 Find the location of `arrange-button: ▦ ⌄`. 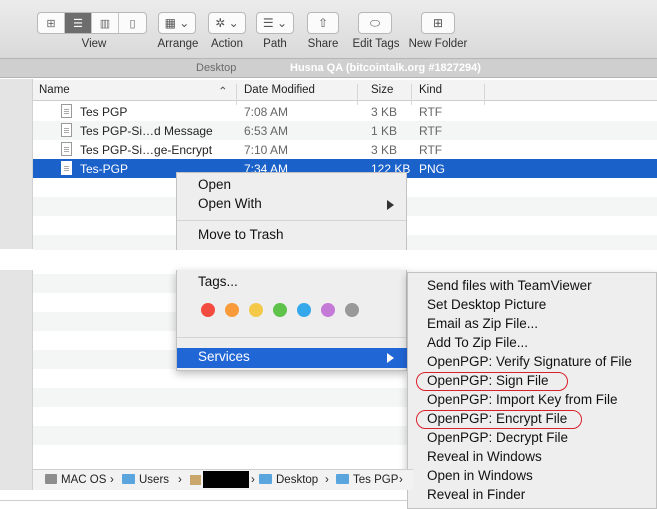

arrange-button: ▦ ⌄ is located at coordinates (177, 23).